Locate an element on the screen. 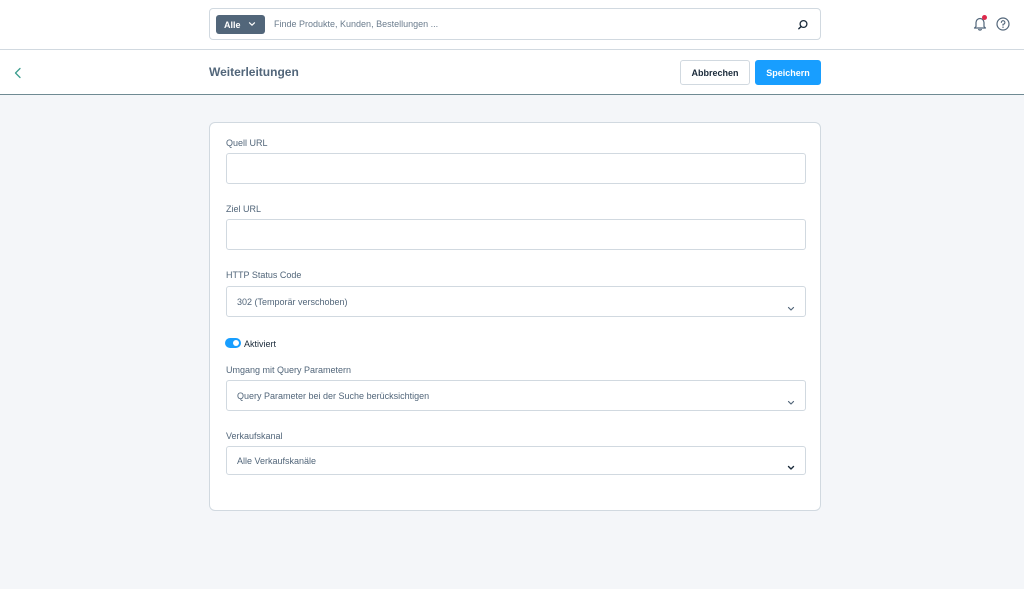 This screenshot has height=589, width=1024. source-url-field is located at coordinates (516, 168).